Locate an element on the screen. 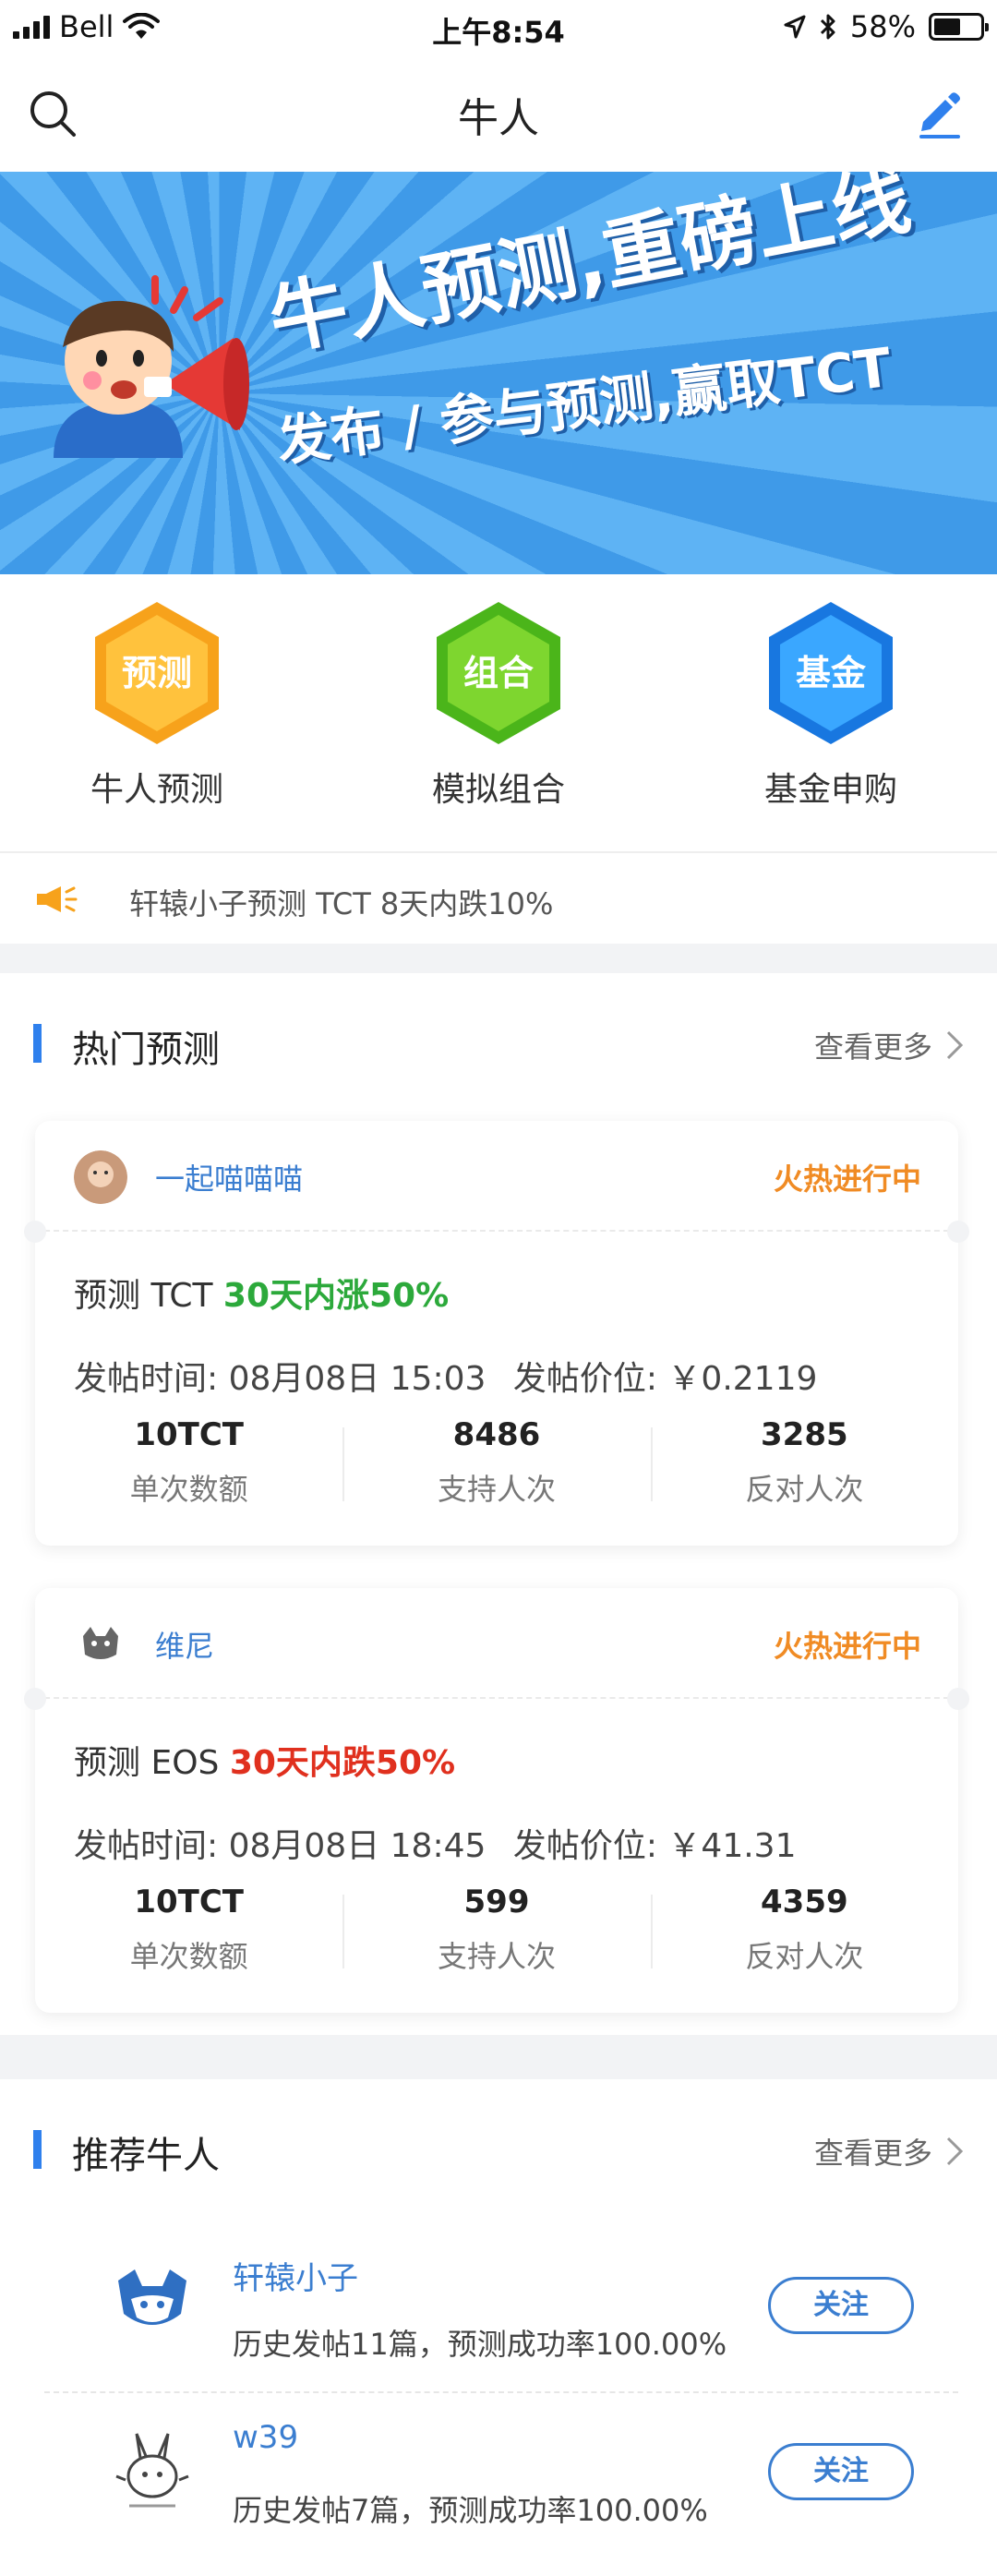 This screenshot has width=997, height=2576. entry-fund-subscription: 基金 基金申购 is located at coordinates (831, 703).